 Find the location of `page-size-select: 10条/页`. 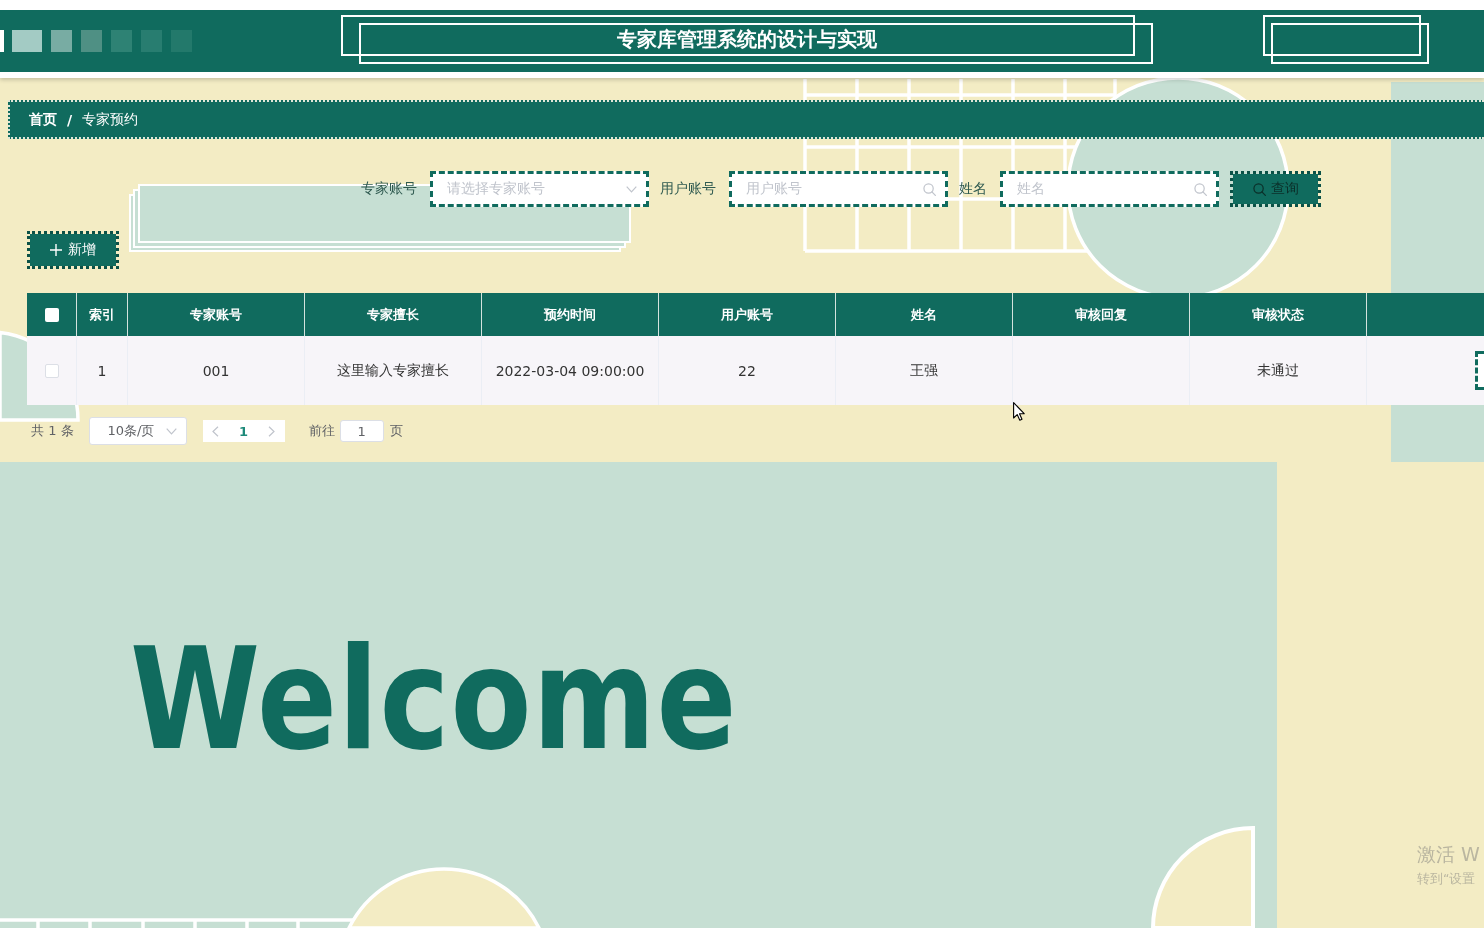

page-size-select: 10条/页 is located at coordinates (137, 431).